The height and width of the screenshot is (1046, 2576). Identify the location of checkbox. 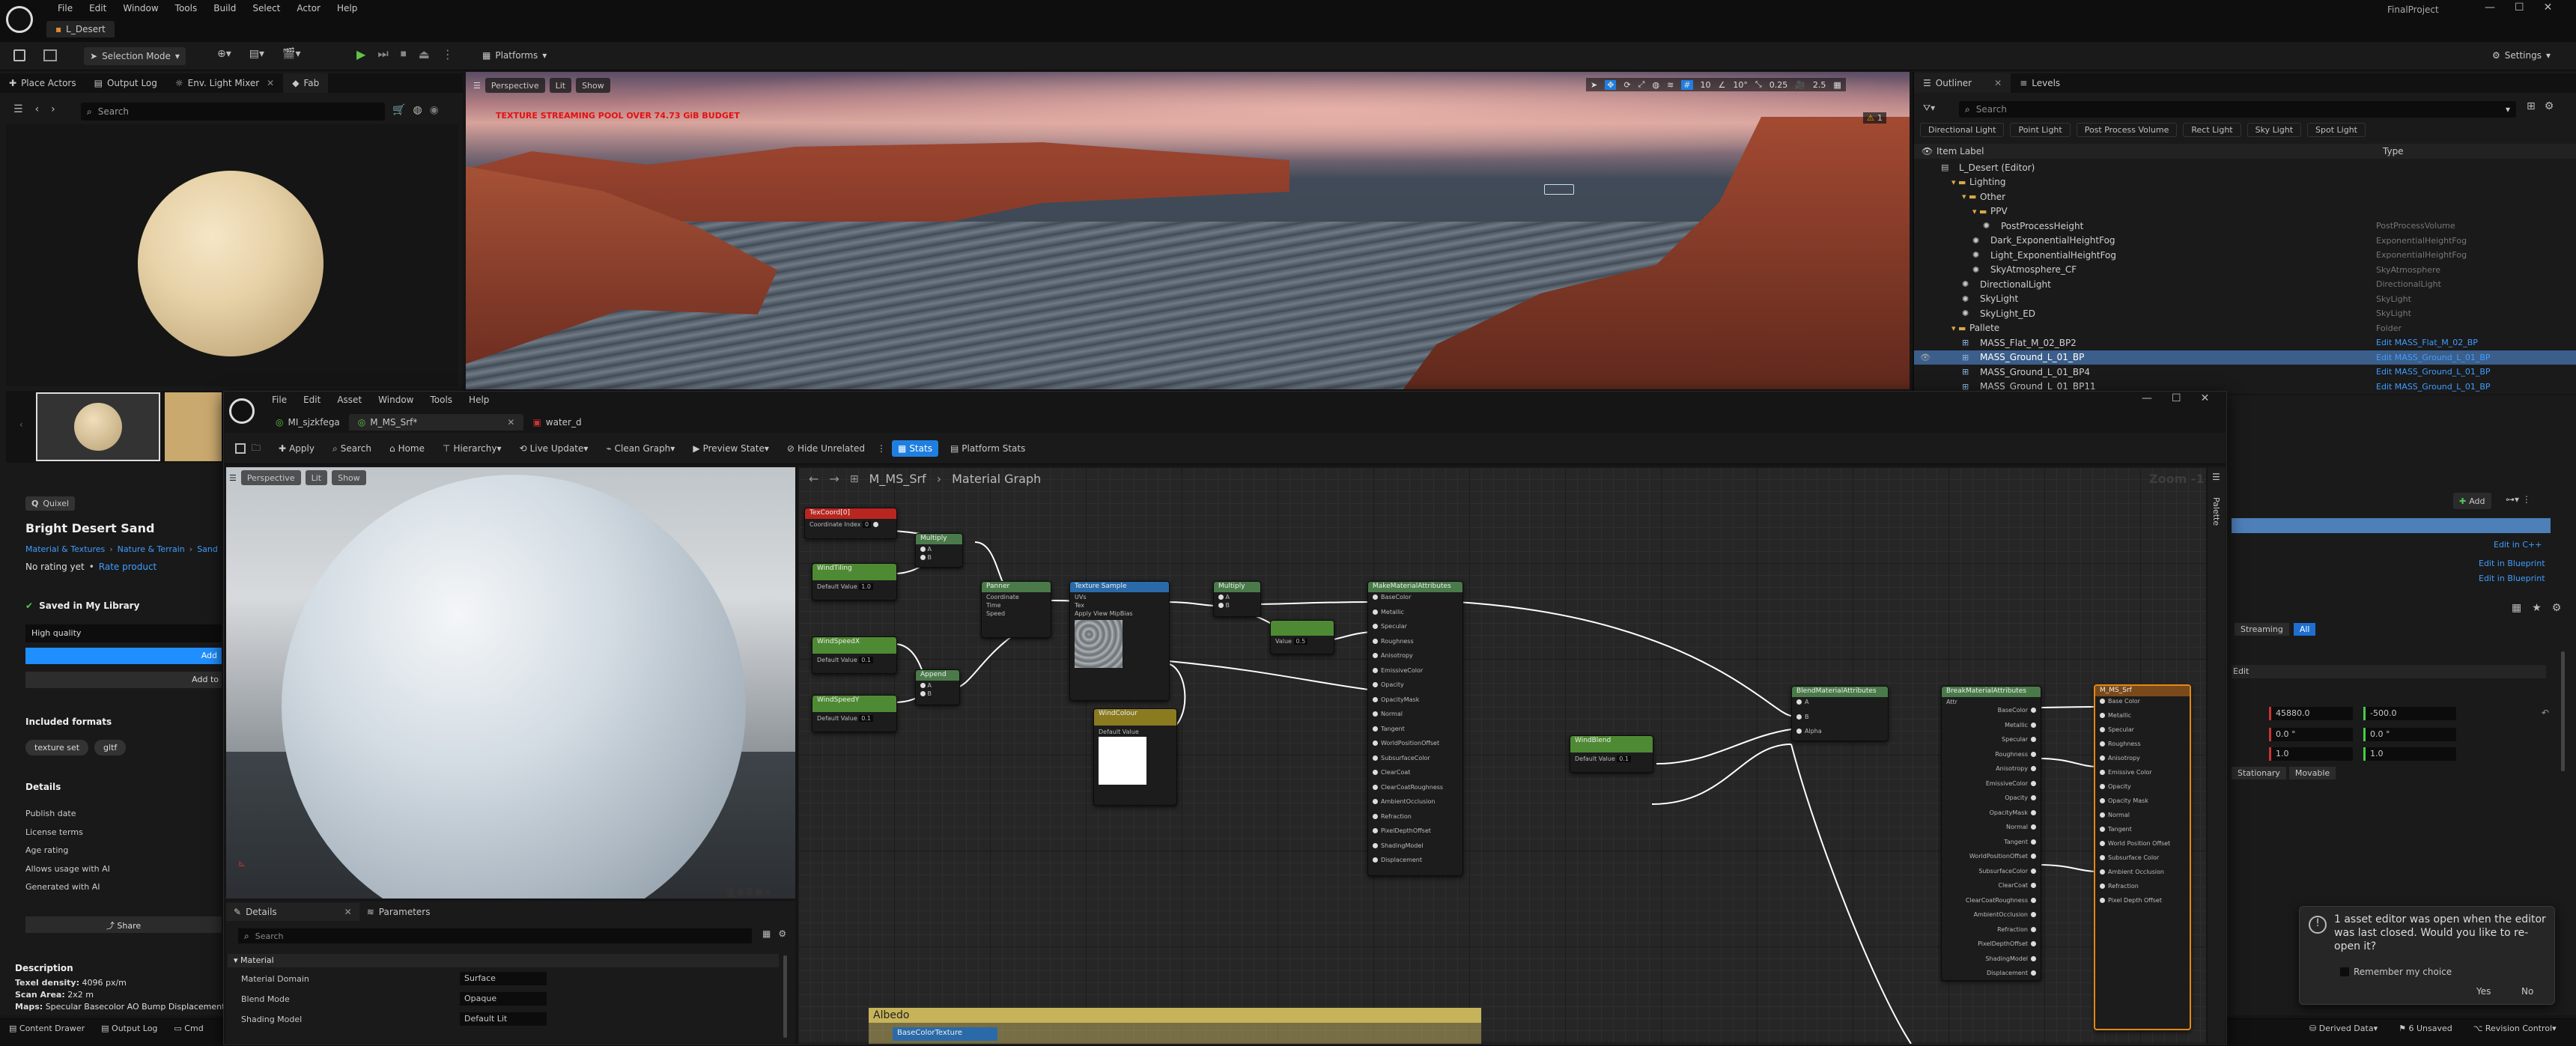
(2344, 972).